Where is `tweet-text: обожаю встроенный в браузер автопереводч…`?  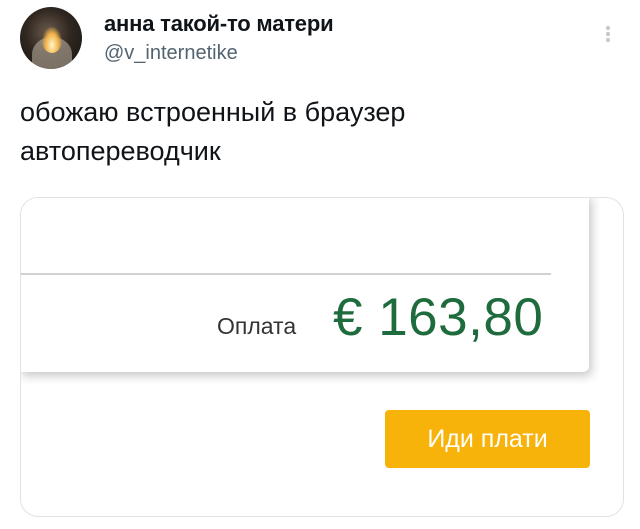
tweet-text: обожаю встроенный в браузер автопереводч… is located at coordinates (213, 131).